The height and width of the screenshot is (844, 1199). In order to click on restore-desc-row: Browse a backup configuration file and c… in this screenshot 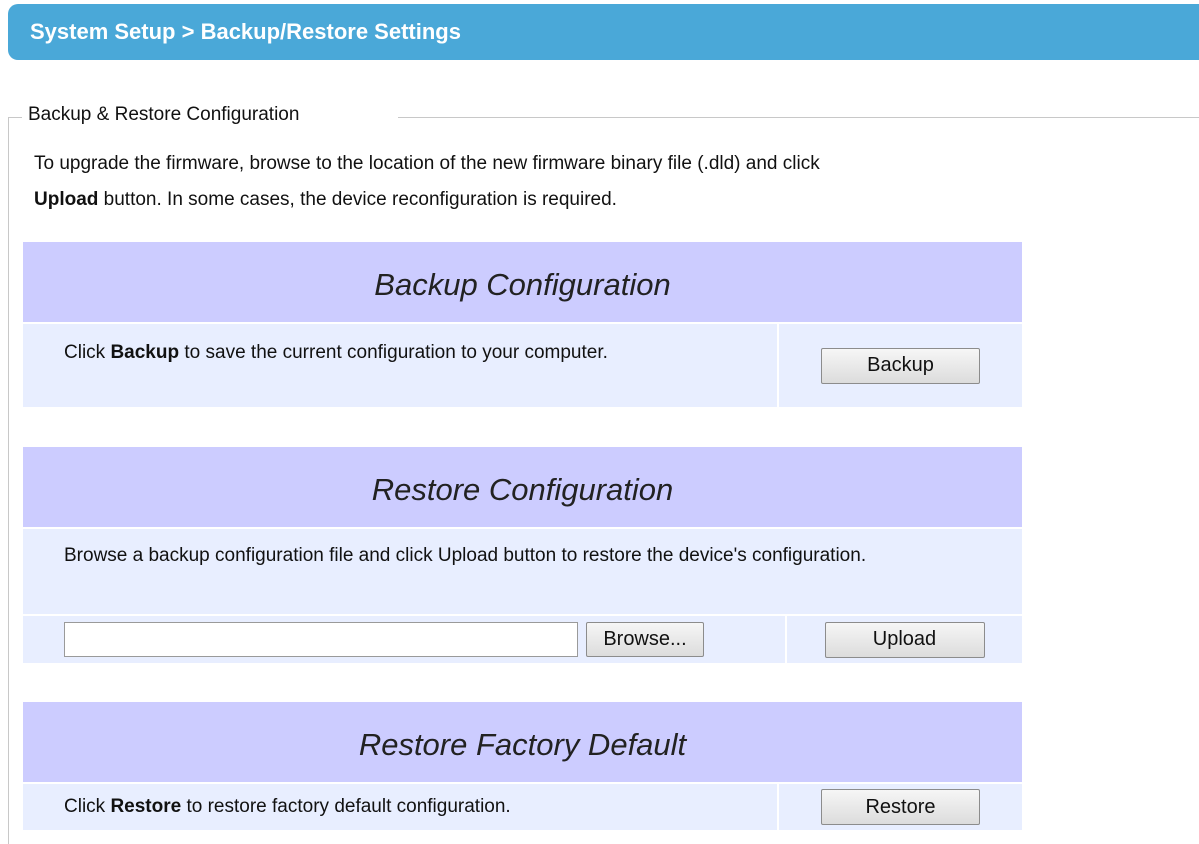, I will do `click(522, 571)`.